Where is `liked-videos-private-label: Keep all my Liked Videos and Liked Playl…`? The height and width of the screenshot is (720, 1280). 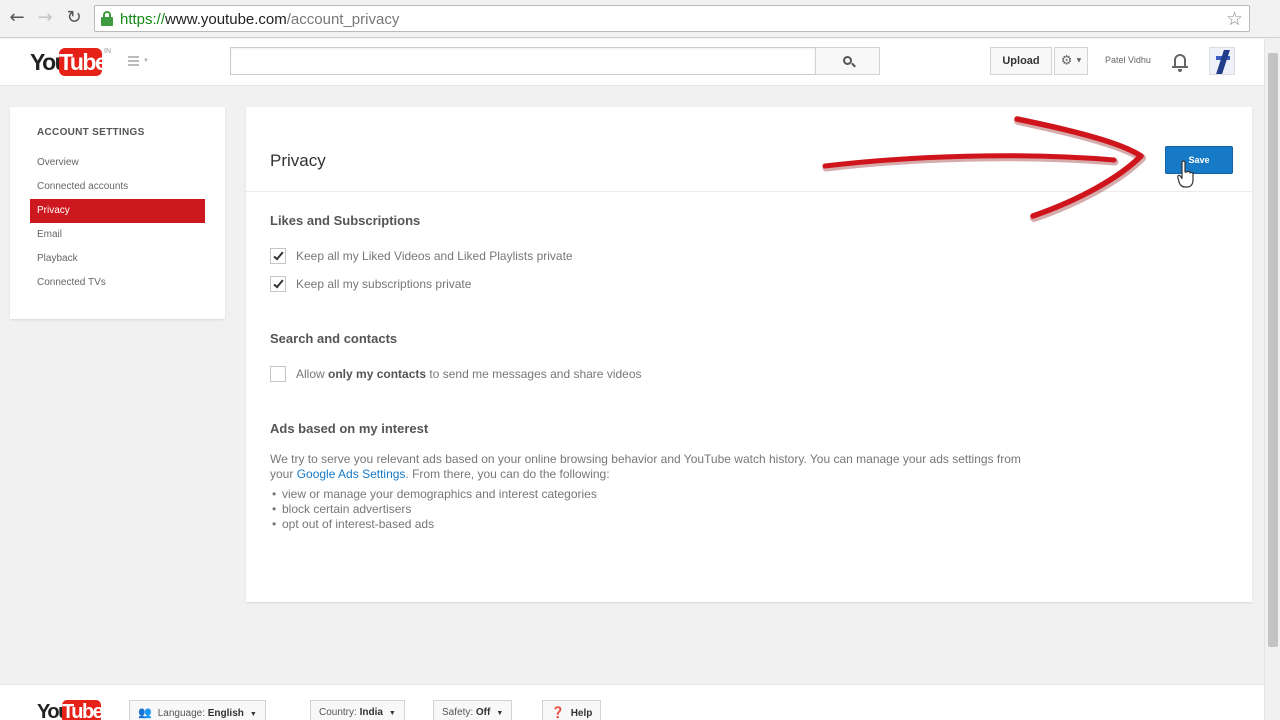 liked-videos-private-label: Keep all my Liked Videos and Liked Playl… is located at coordinates (434, 256).